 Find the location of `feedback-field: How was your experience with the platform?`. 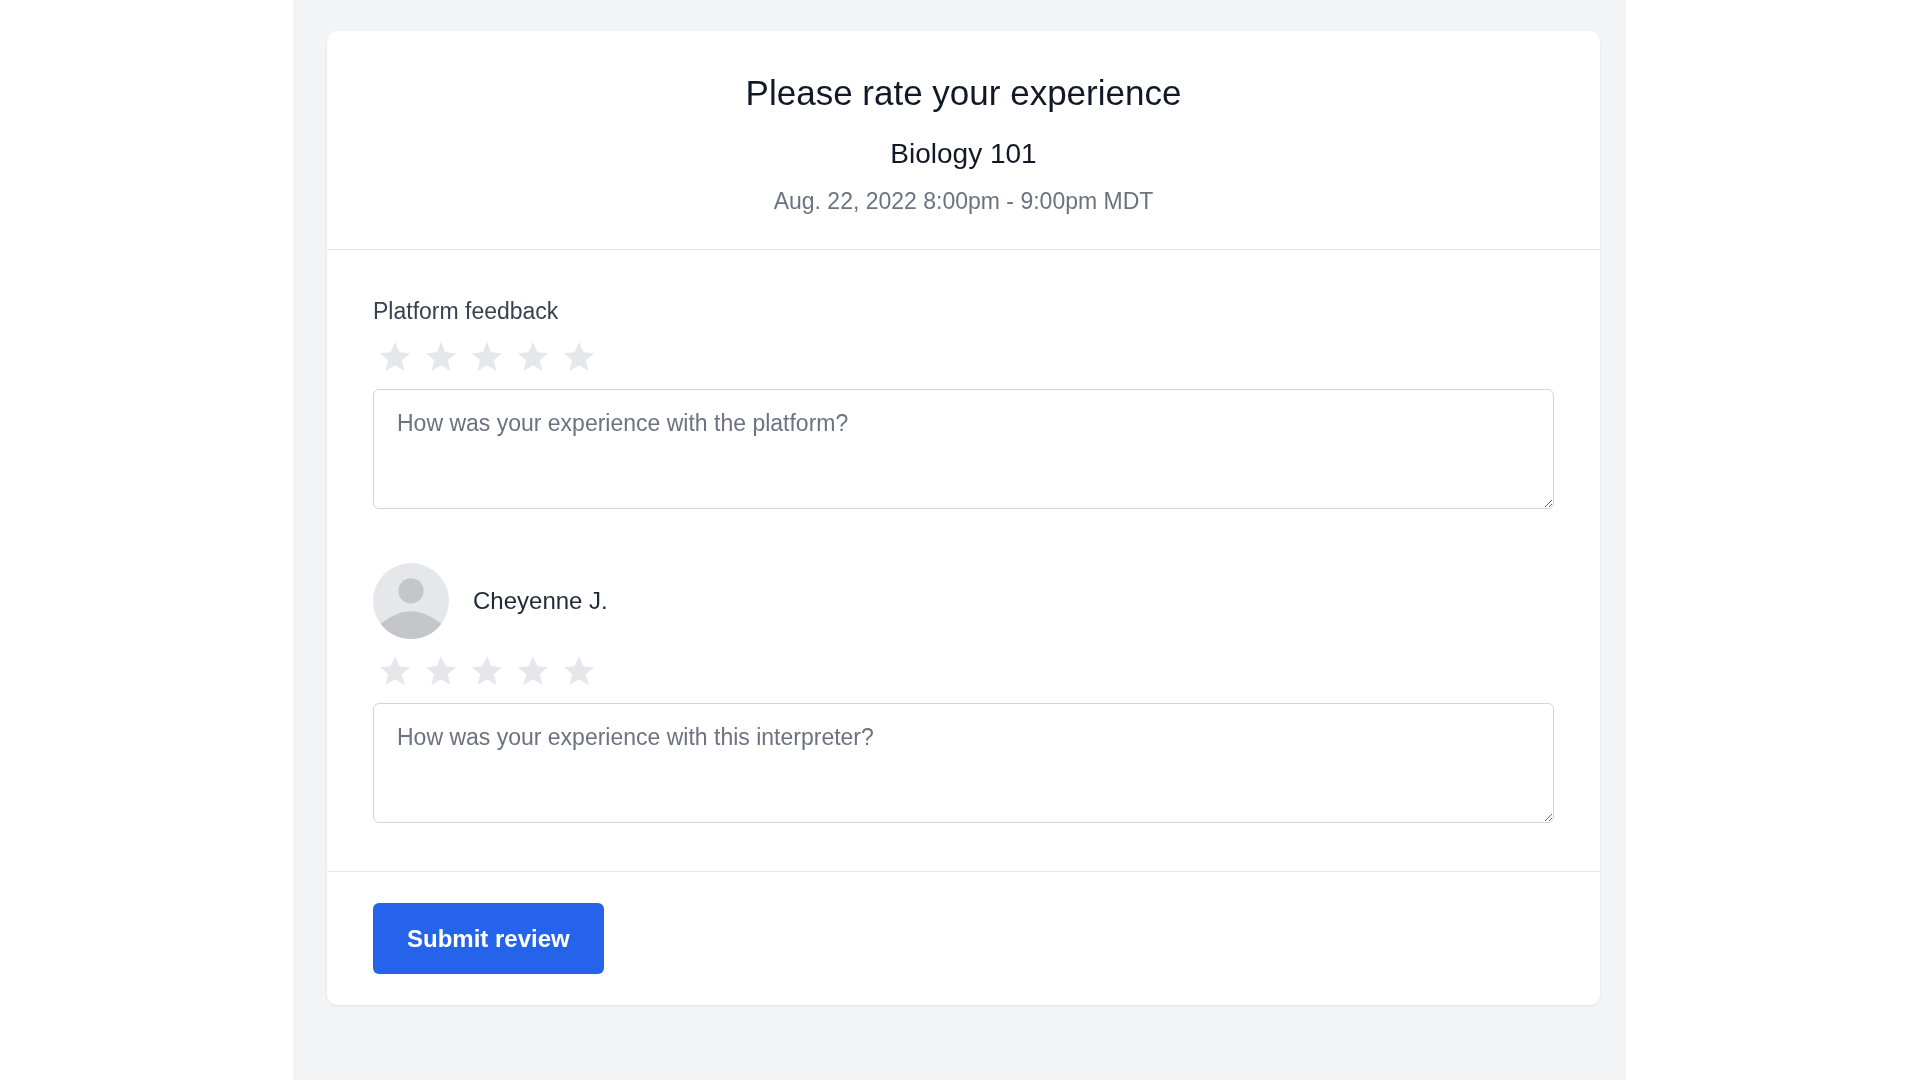

feedback-field: How was your experience with the platform? is located at coordinates (963, 449).